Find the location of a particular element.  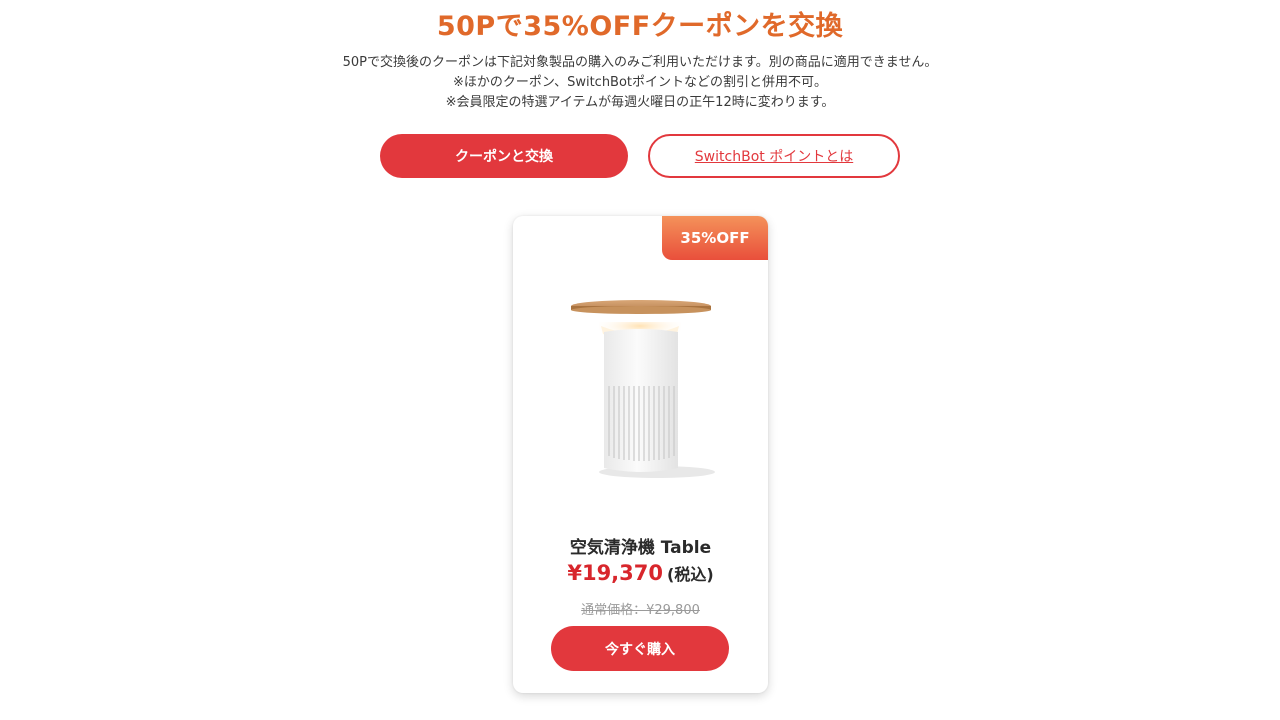

regular-price: 通常価格：¥29,800 is located at coordinates (640, 610).